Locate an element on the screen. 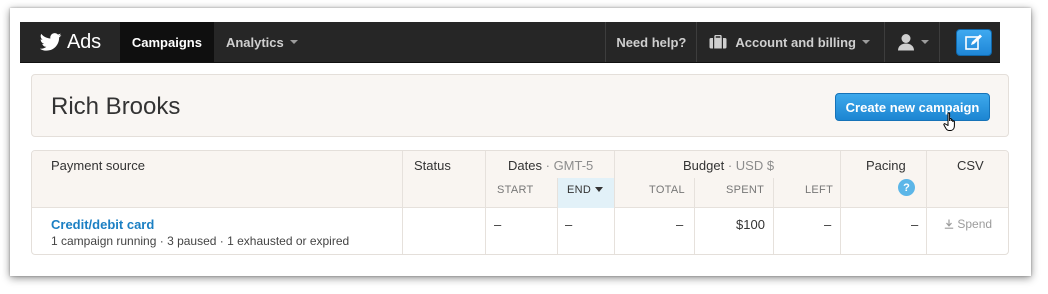 The height and width of the screenshot is (294, 1048). csv-spend-label: Spend is located at coordinates (975, 224).